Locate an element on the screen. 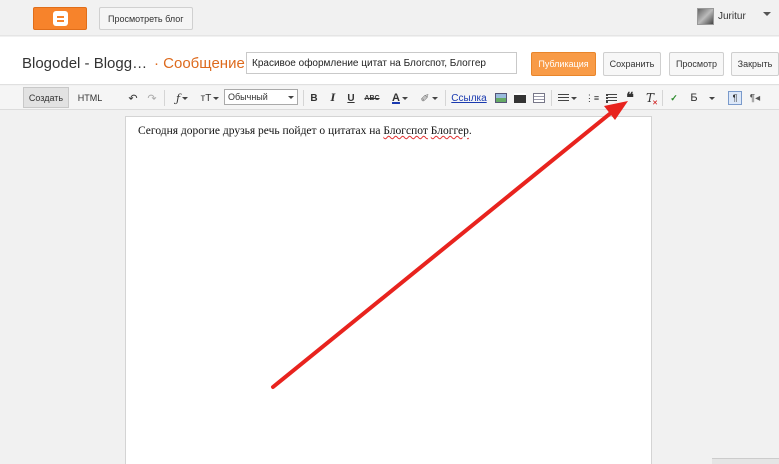 This screenshot has width=779, height=464. link-label: Ссылка is located at coordinates (469, 98).